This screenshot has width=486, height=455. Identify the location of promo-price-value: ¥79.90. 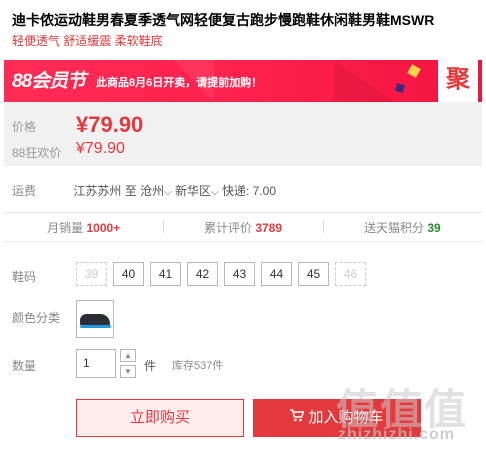
(100, 148).